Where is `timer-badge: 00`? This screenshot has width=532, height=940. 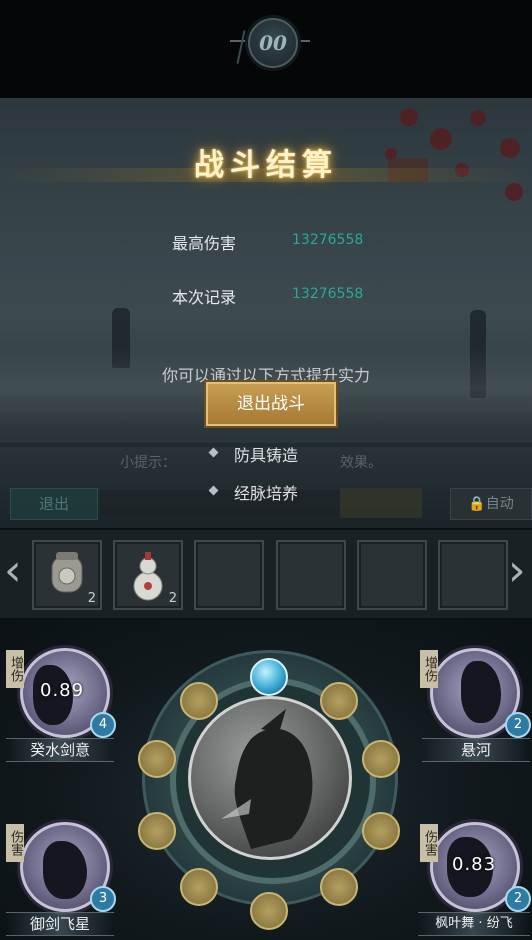
timer-badge: 00 is located at coordinates (273, 43).